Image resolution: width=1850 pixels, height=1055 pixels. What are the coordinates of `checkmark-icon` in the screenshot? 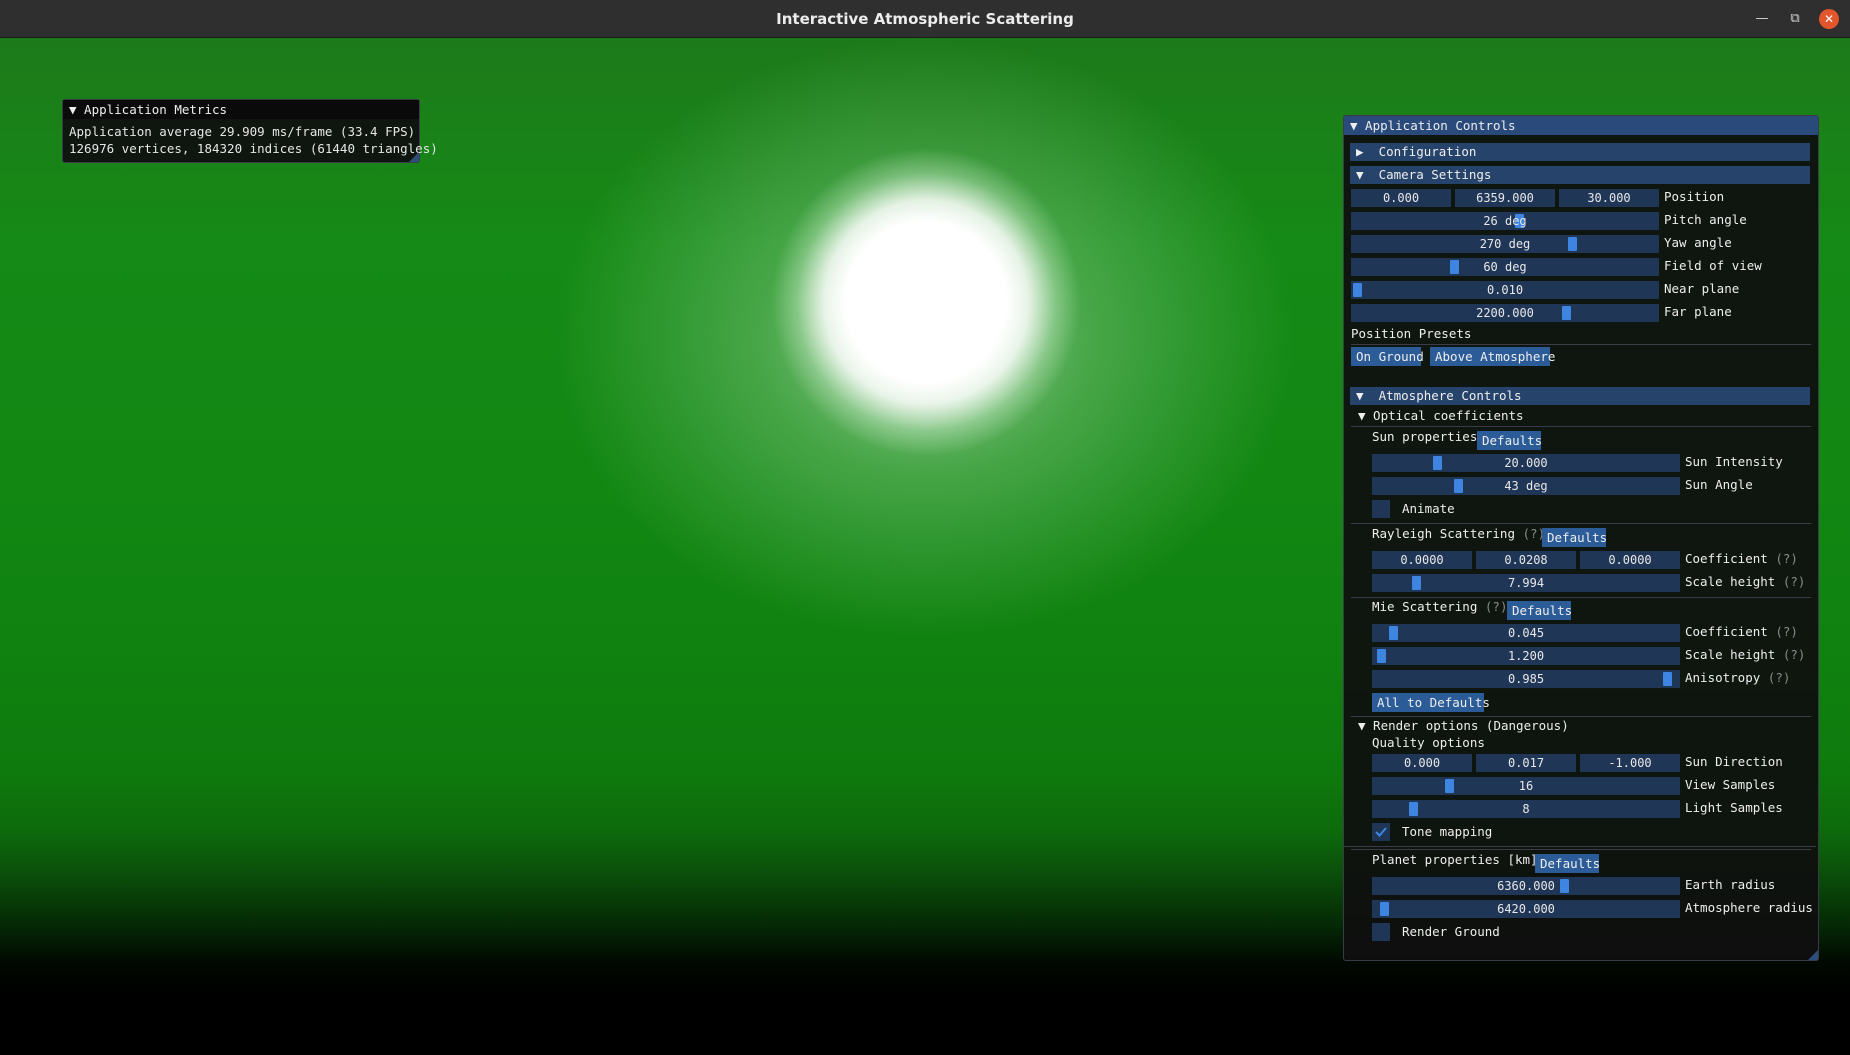 It's located at (1381, 832).